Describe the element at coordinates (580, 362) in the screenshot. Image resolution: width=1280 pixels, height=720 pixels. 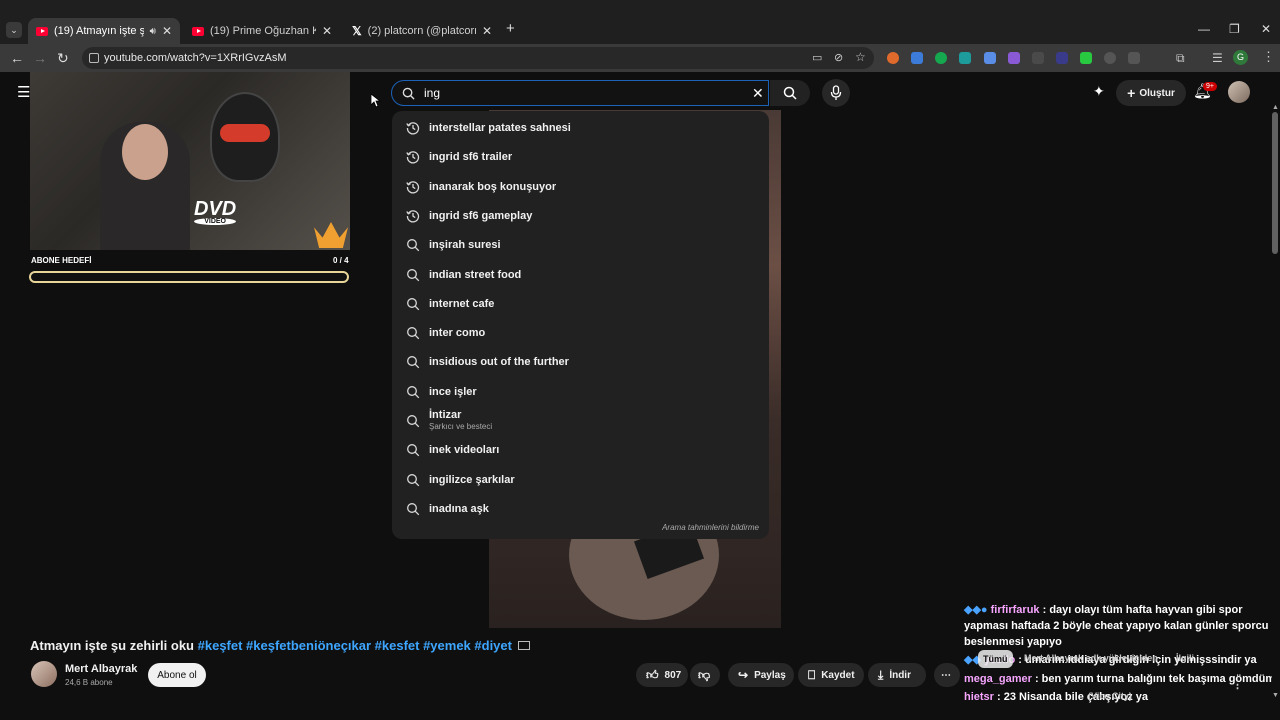
I see `search-suggestion-item: insidious out of the further` at that location.